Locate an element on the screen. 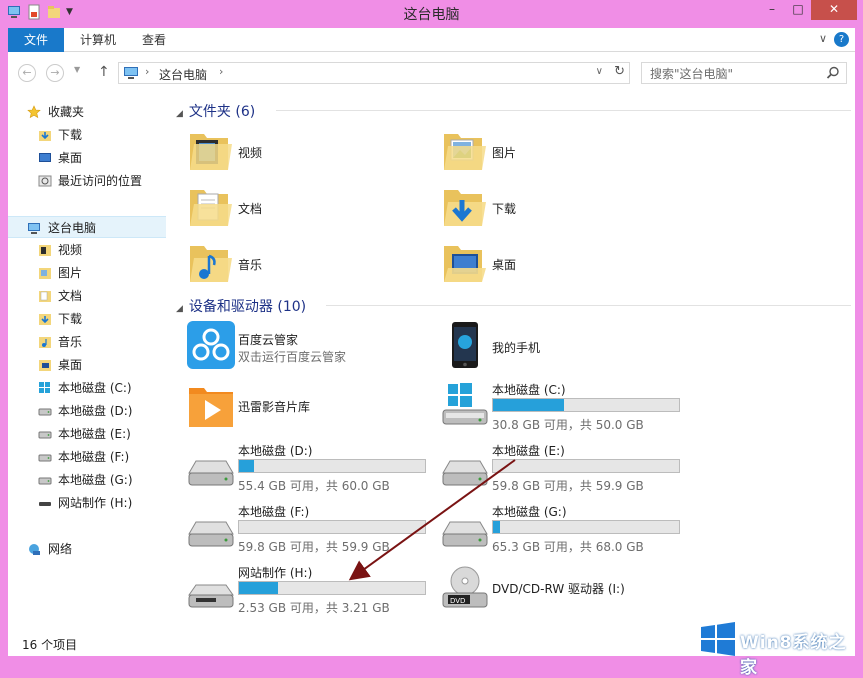 This screenshot has width=863, height=678. drive-name: 网站制作 (H:) is located at coordinates (275, 573).